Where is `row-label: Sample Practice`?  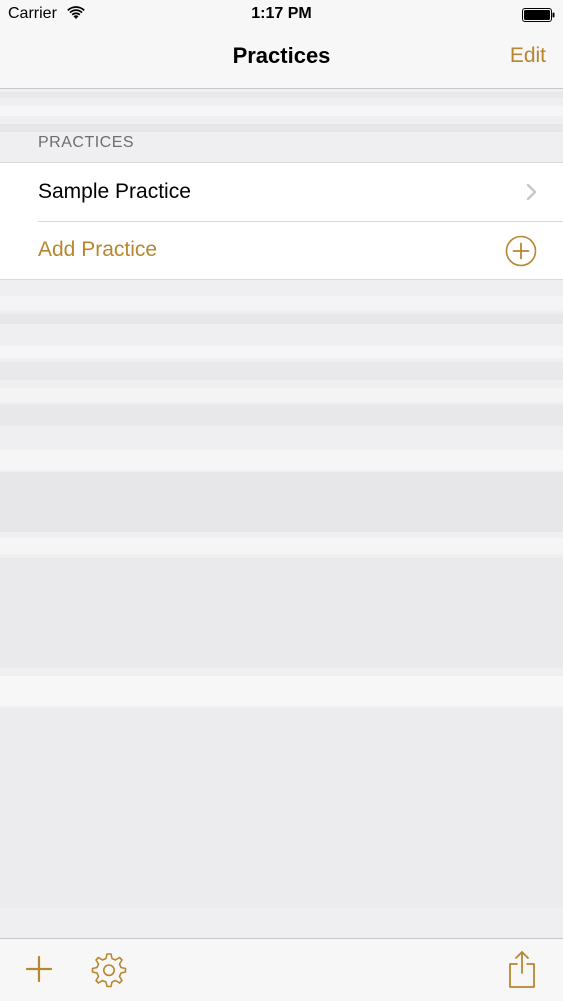
row-label: Sample Practice is located at coordinates (114, 191).